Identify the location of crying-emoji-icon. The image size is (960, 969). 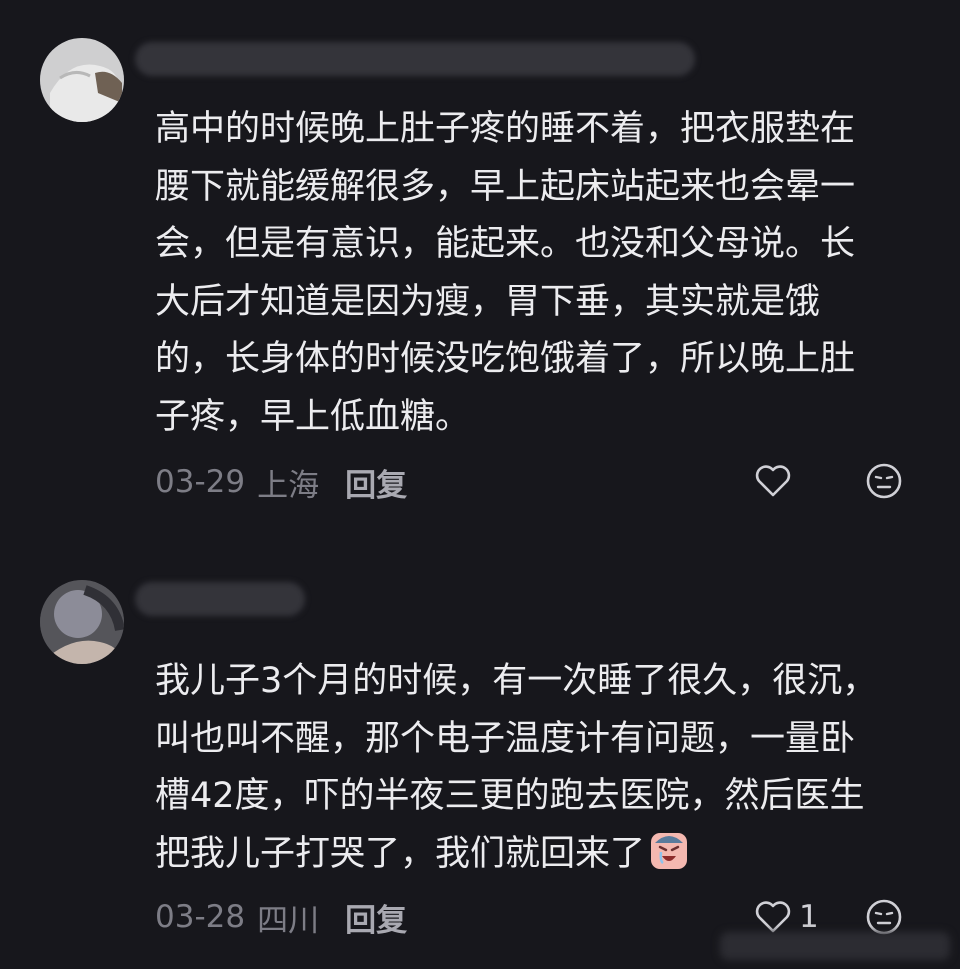
(669, 851).